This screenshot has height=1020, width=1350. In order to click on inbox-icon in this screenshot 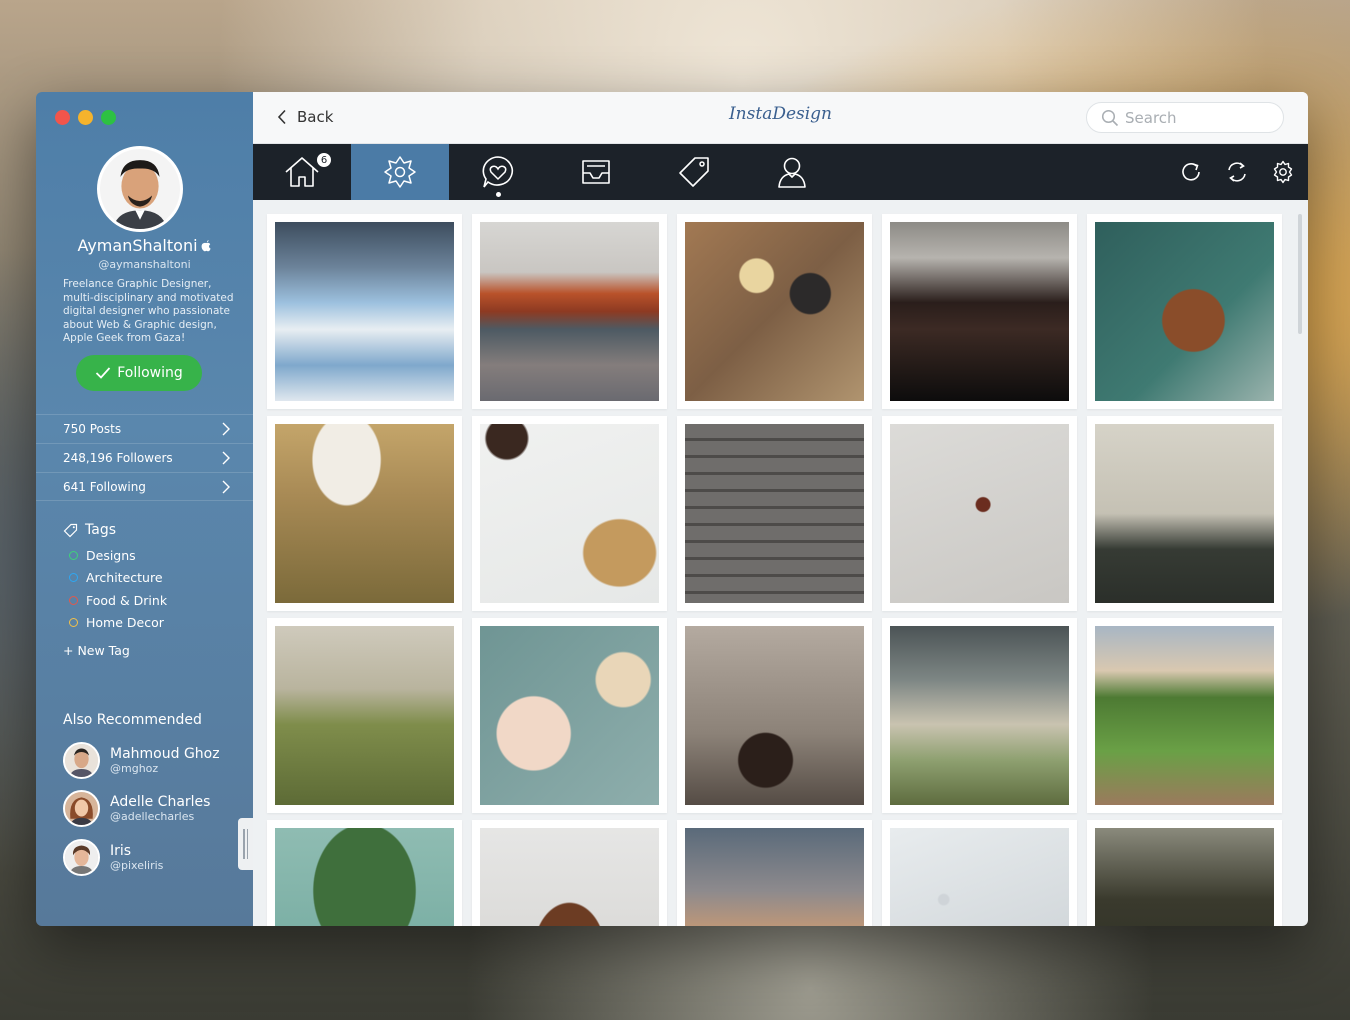, I will do `click(596, 172)`.